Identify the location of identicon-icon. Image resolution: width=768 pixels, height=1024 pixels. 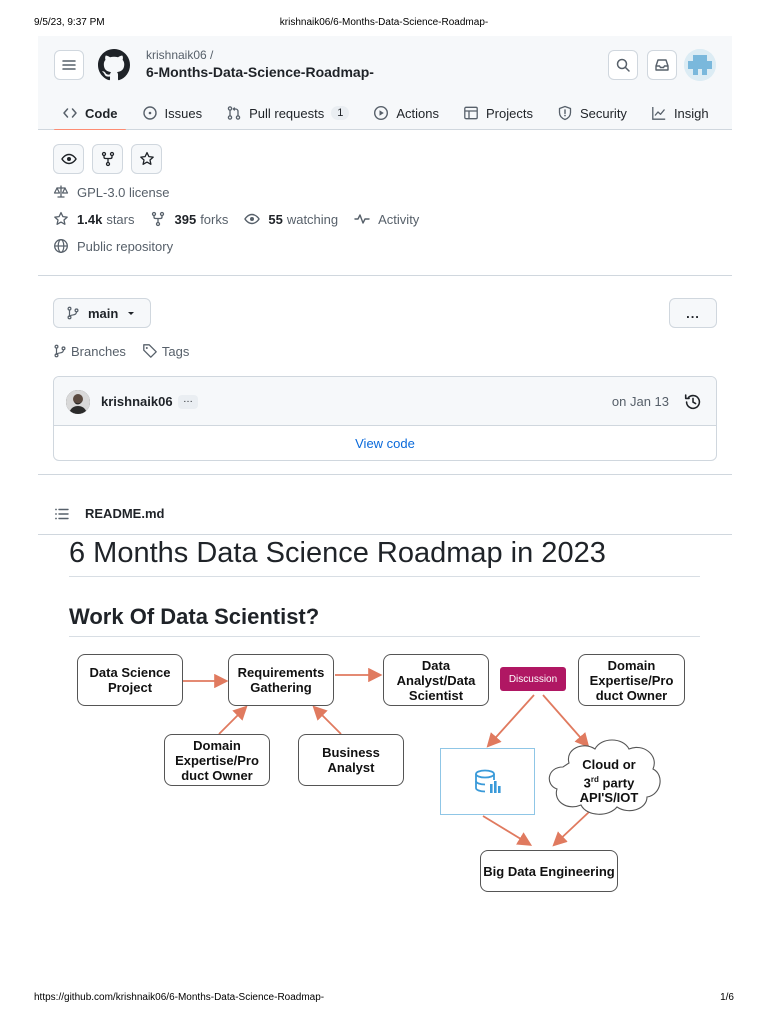
(700, 65).